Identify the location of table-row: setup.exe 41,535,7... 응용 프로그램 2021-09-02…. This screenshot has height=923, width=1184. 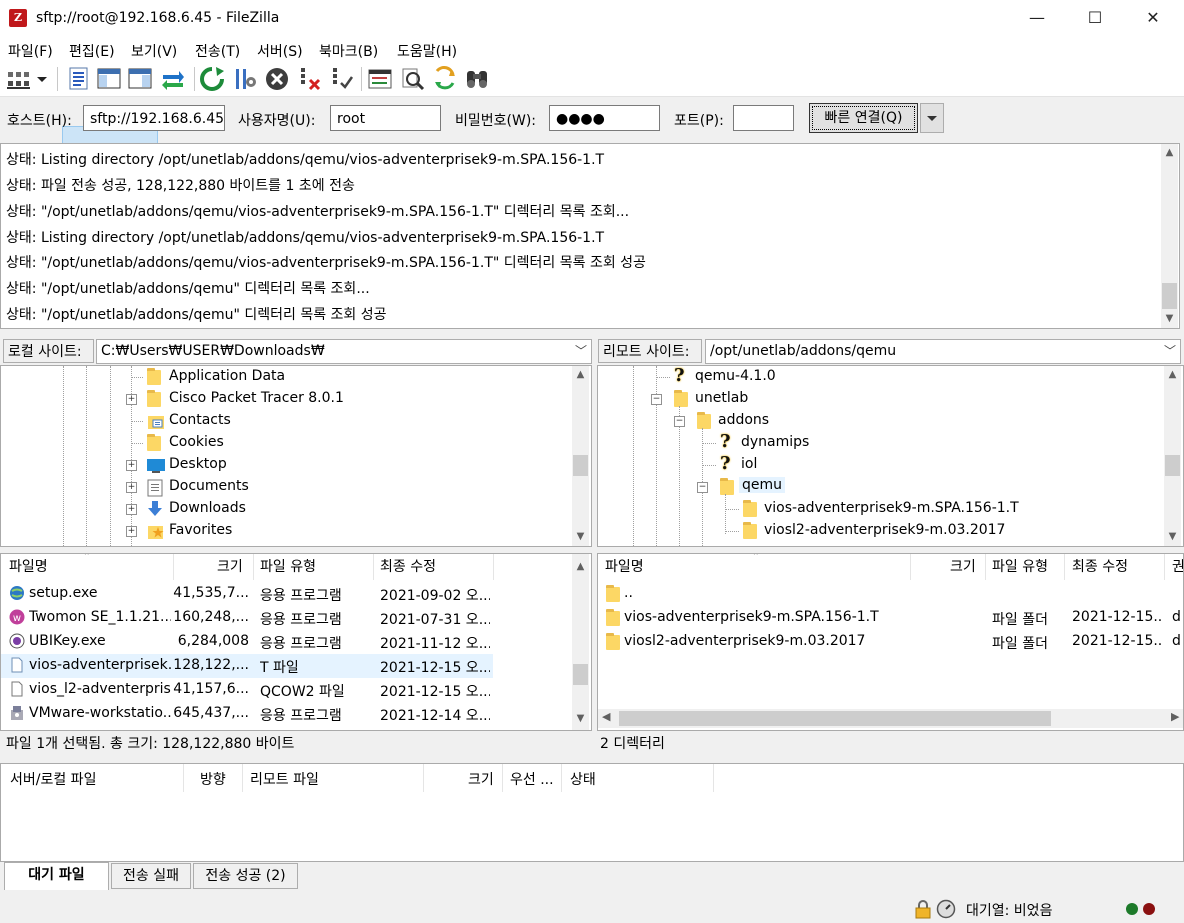
(286, 594).